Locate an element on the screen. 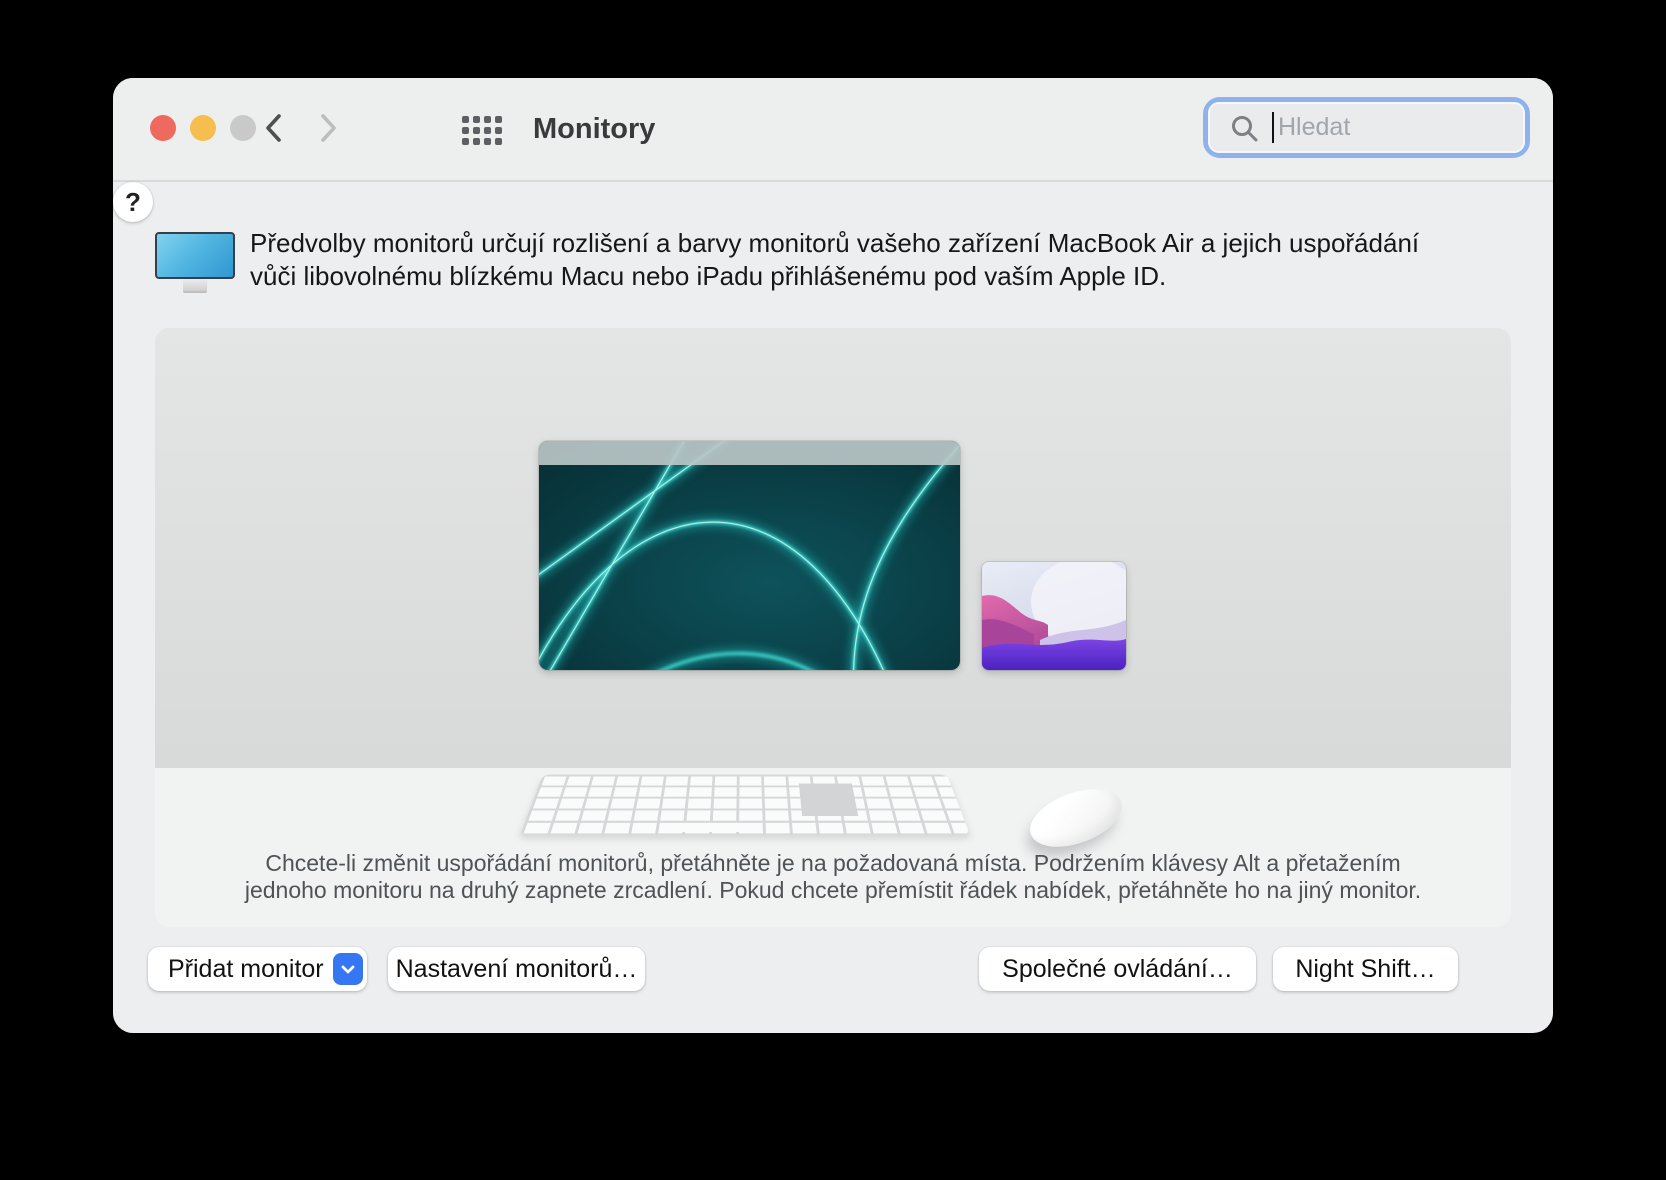  back-button is located at coordinates (273, 129).